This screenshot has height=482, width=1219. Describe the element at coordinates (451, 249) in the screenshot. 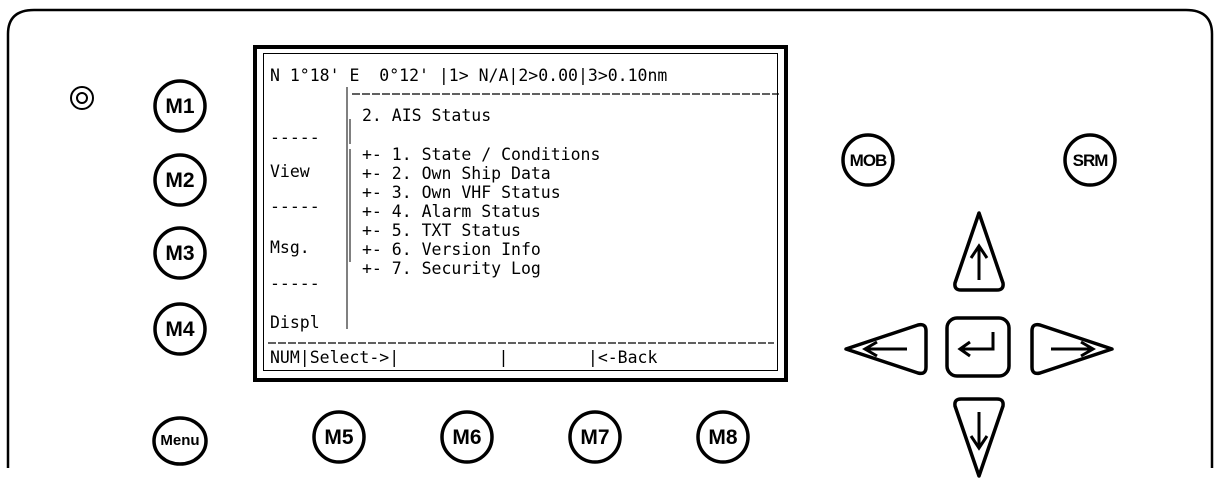

I see `menu-item: +- 6. Version Info` at that location.